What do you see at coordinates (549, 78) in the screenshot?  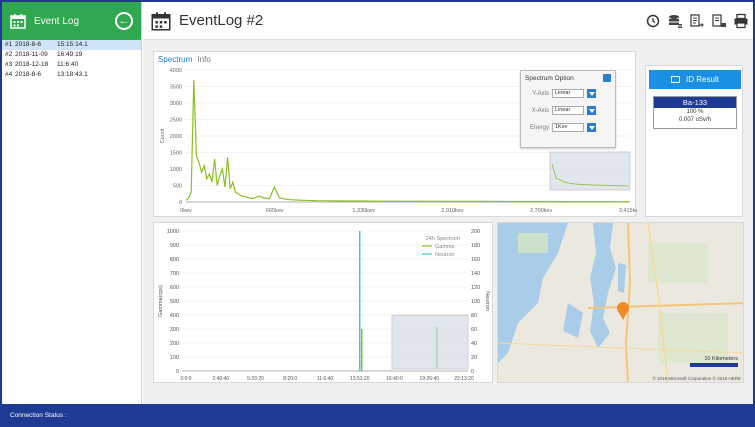 I see `spectrum-option-title: Spectrum Option` at bounding box center [549, 78].